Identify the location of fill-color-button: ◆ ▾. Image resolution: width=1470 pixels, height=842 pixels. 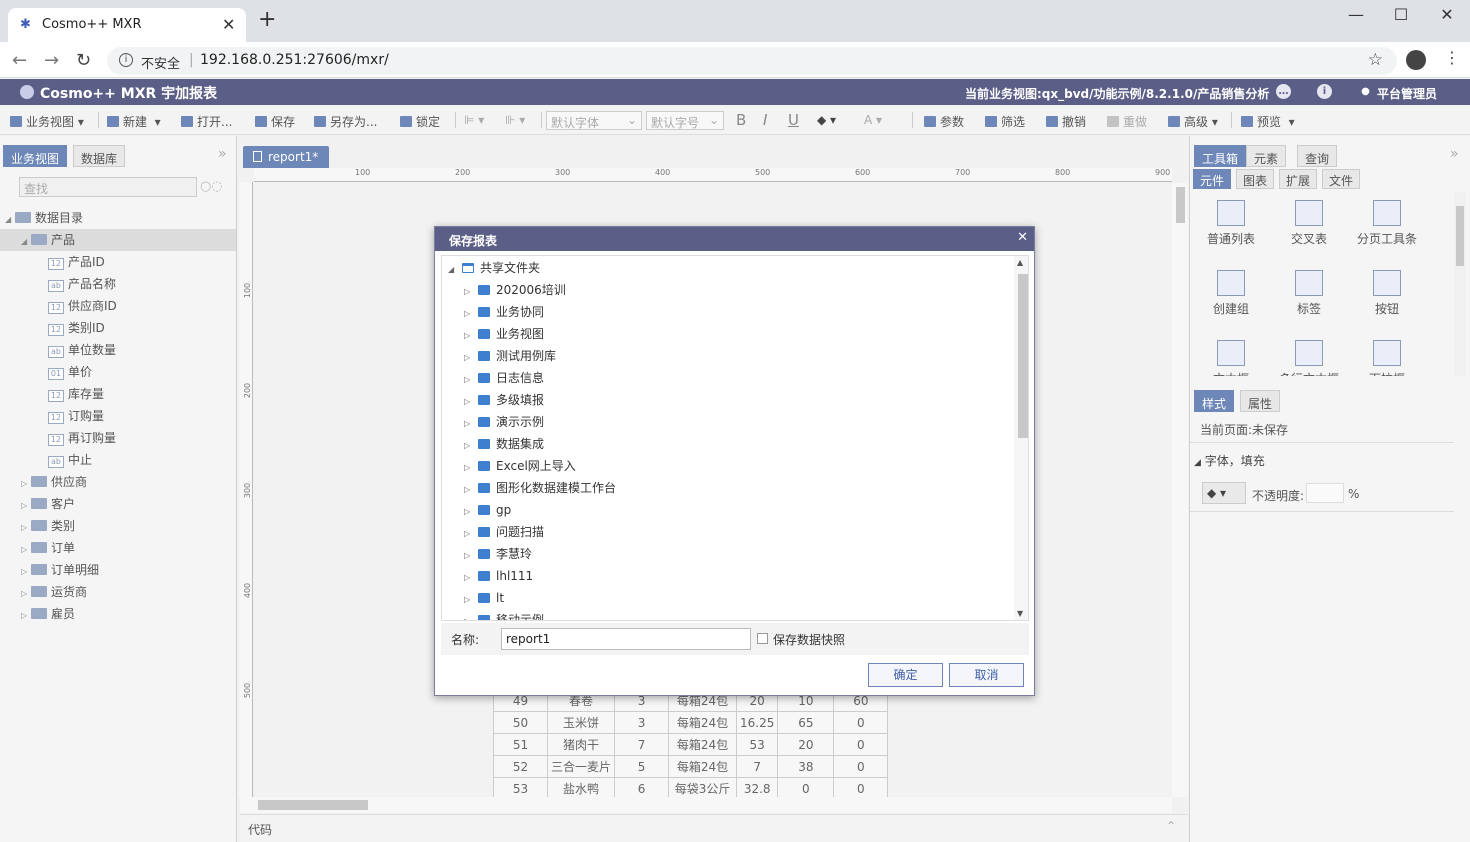
(826, 120).